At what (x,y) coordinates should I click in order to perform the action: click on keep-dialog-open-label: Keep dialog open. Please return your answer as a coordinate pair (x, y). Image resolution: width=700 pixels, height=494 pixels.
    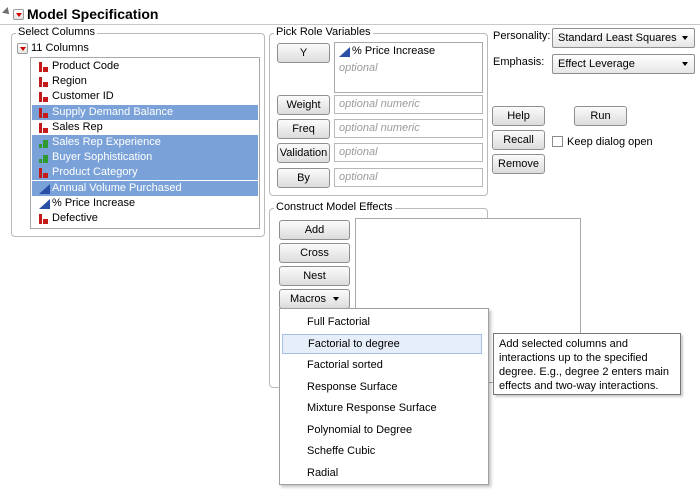
    Looking at the image, I should click on (610, 142).